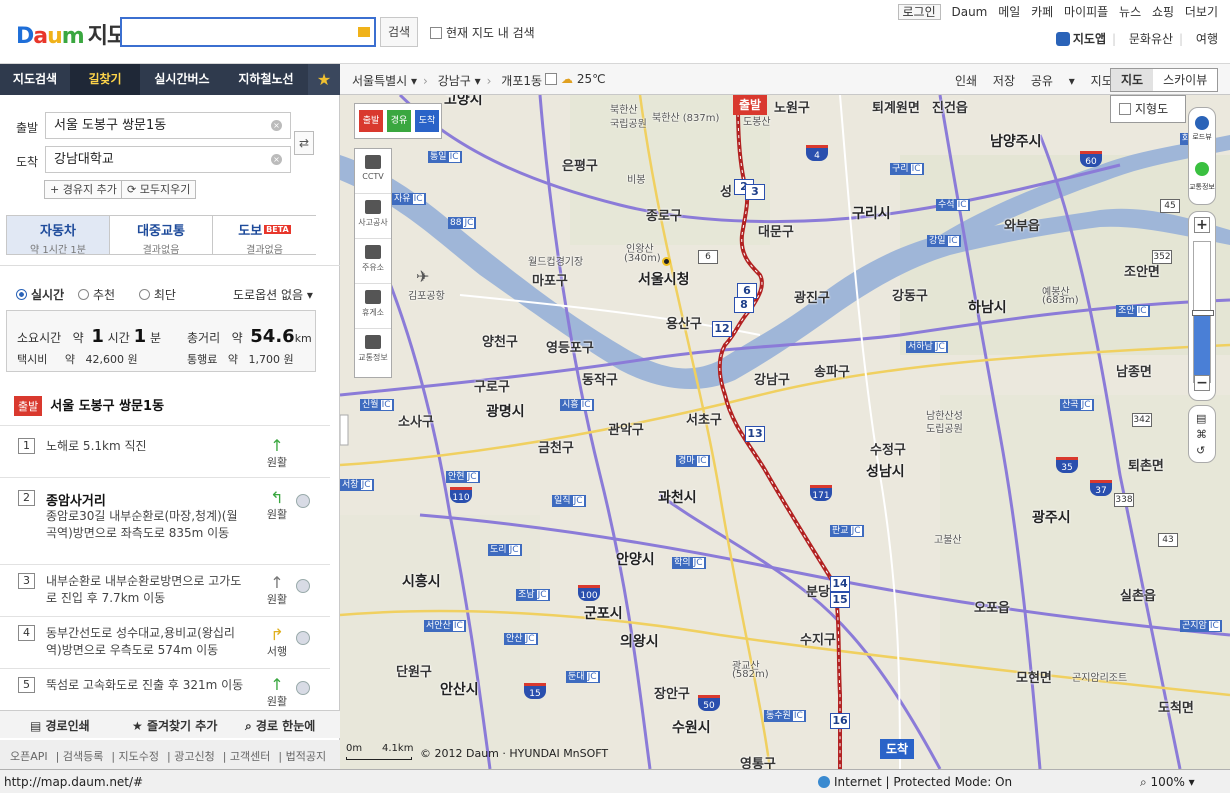  I want to click on cultural-heritage-link: 문화유산, so click(1151, 39).